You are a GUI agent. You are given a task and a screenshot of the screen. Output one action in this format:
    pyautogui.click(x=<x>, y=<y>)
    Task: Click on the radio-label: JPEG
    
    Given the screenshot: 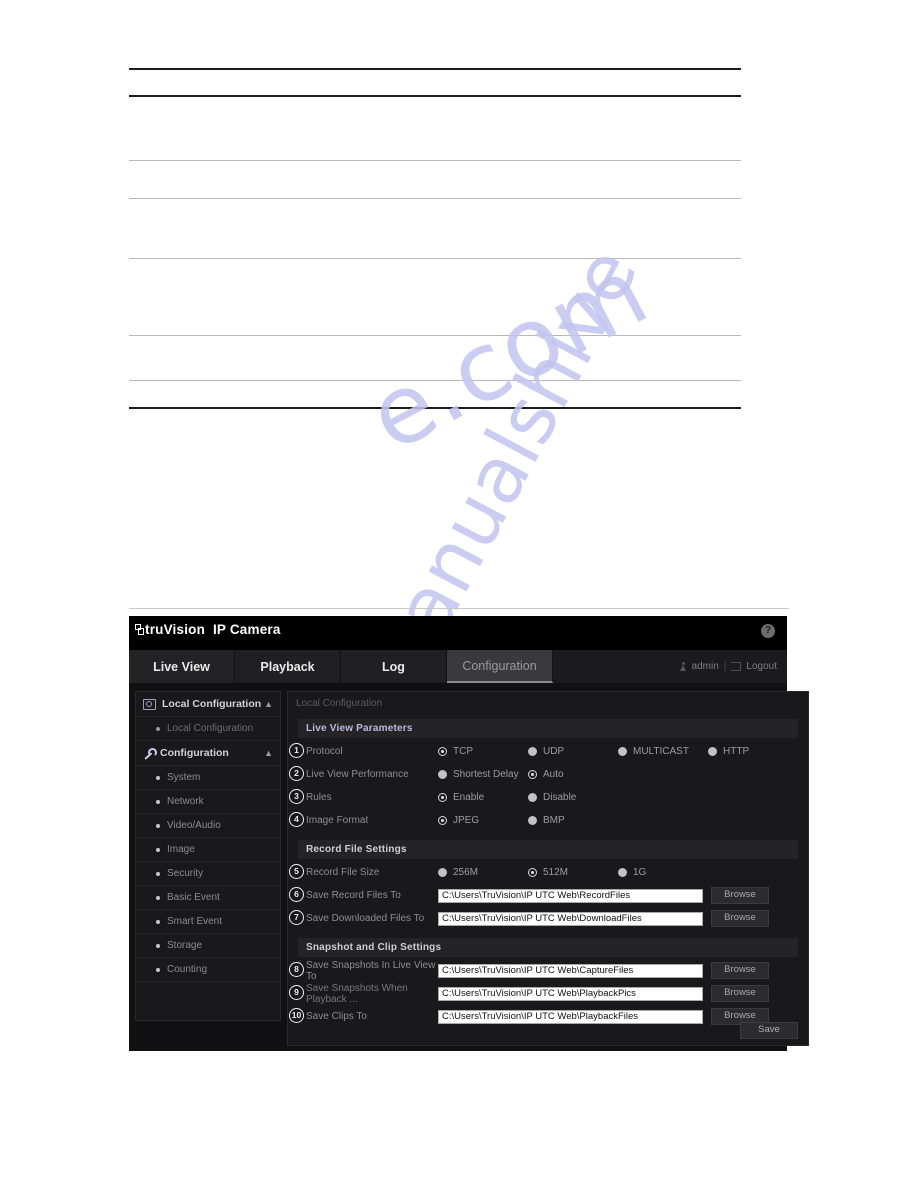 What is the action you would take?
    pyautogui.click(x=466, y=820)
    